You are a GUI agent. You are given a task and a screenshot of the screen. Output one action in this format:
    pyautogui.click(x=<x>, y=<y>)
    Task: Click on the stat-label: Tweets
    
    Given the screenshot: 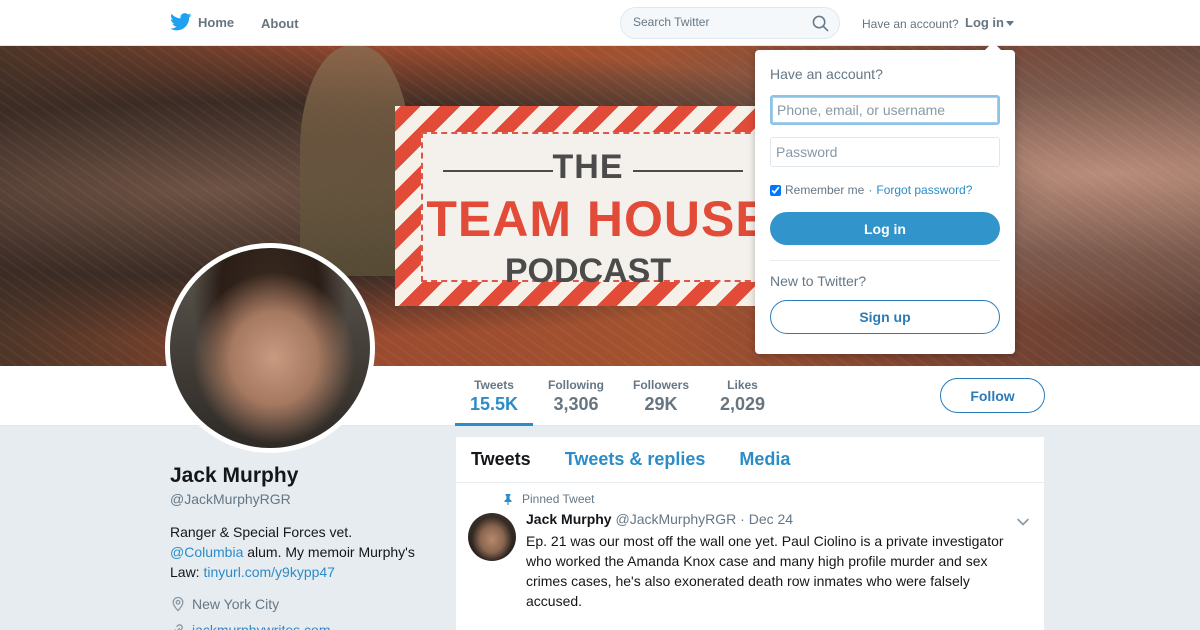 What is the action you would take?
    pyautogui.click(x=494, y=385)
    